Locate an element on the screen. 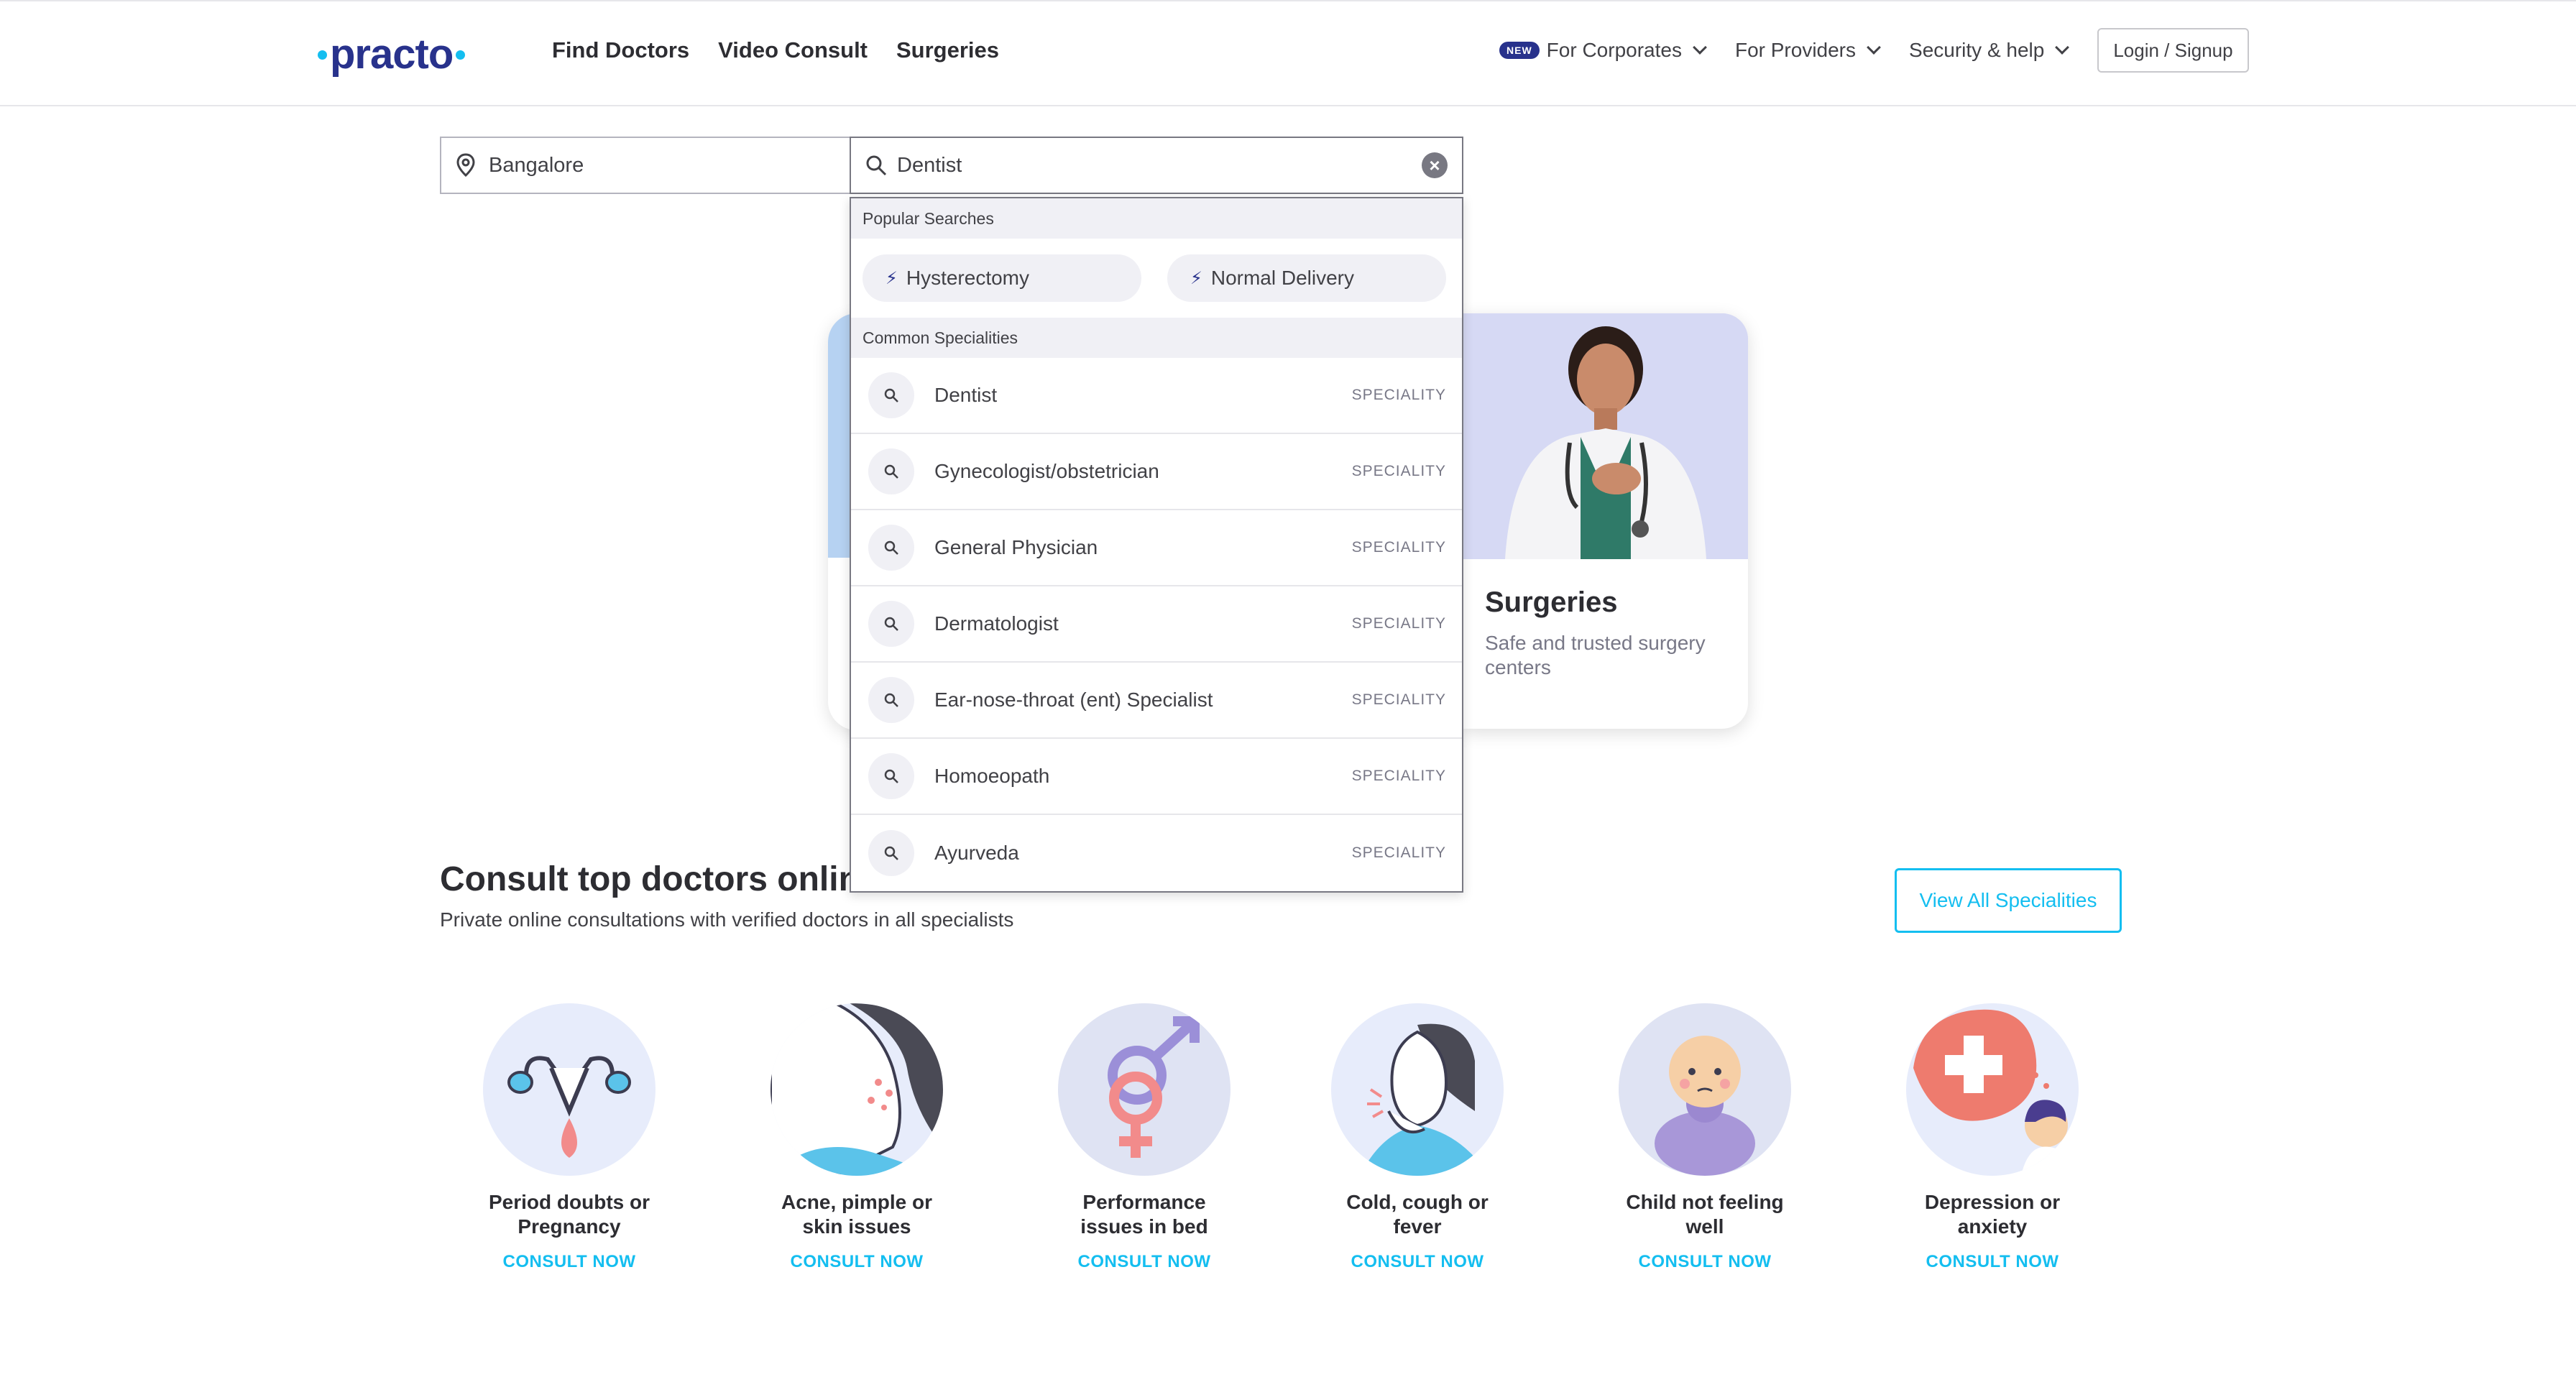 The width and height of the screenshot is (2576, 1377). practo-logo: practo is located at coordinates (392, 54).